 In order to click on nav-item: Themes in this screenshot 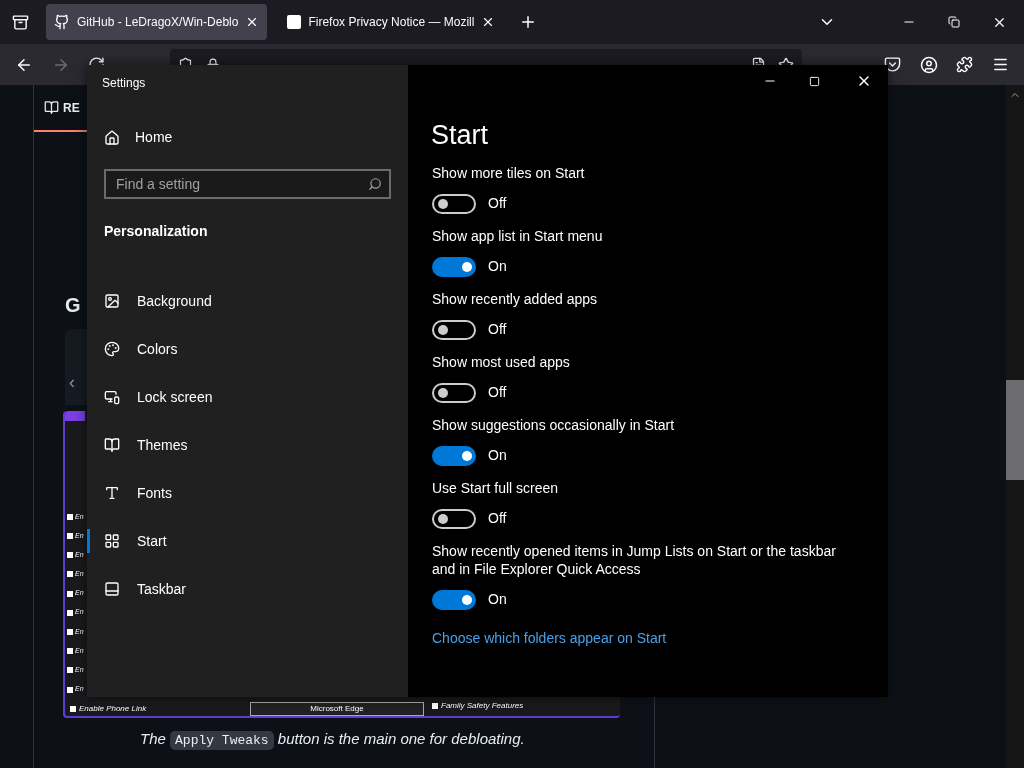, I will do `click(247, 445)`.